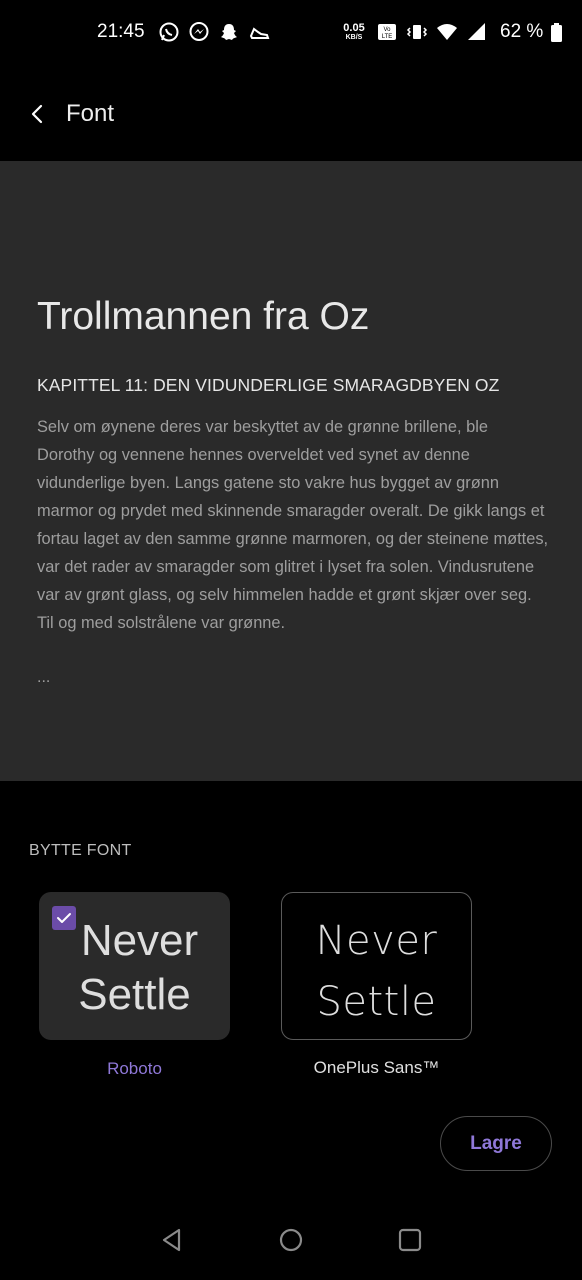  Describe the element at coordinates (557, 32) in the screenshot. I see `battery-icon` at that location.